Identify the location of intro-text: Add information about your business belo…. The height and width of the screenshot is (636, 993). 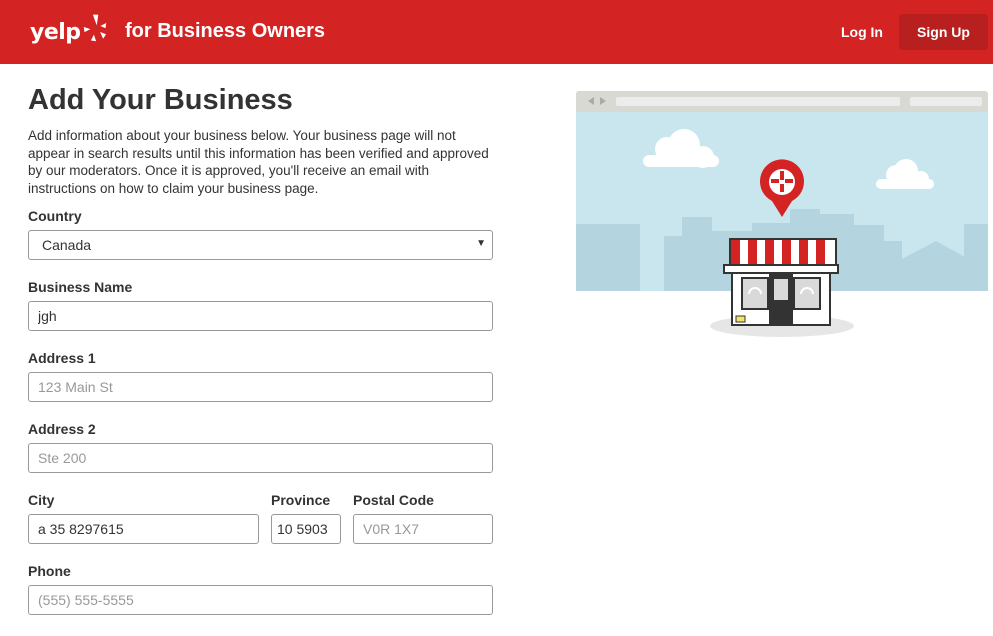
(258, 162).